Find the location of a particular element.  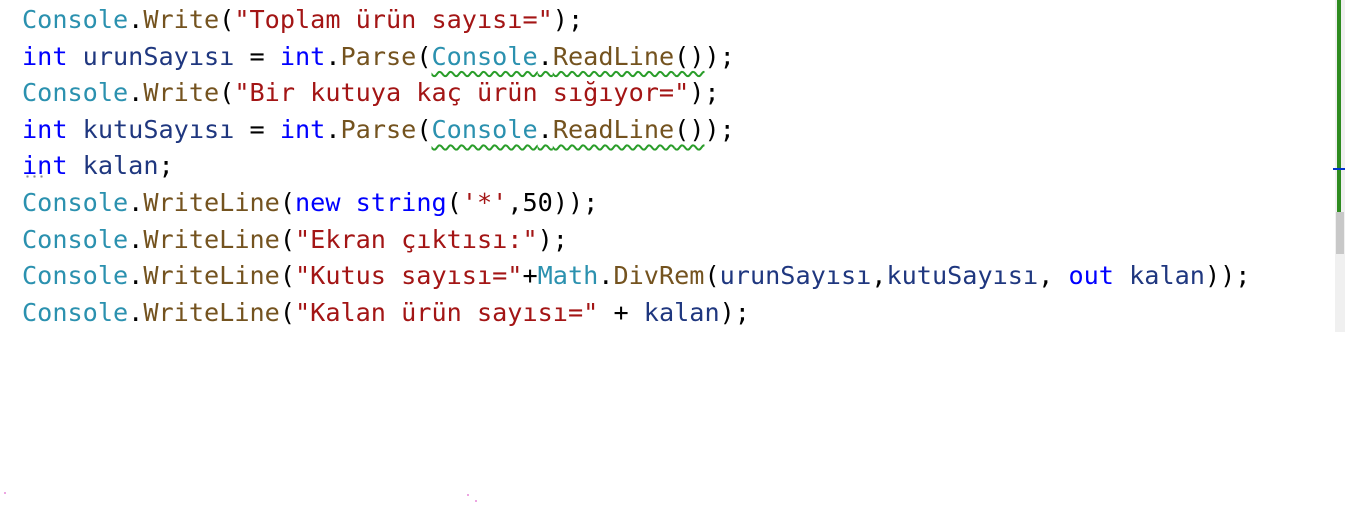

keyword-token: new is located at coordinates (317, 202).